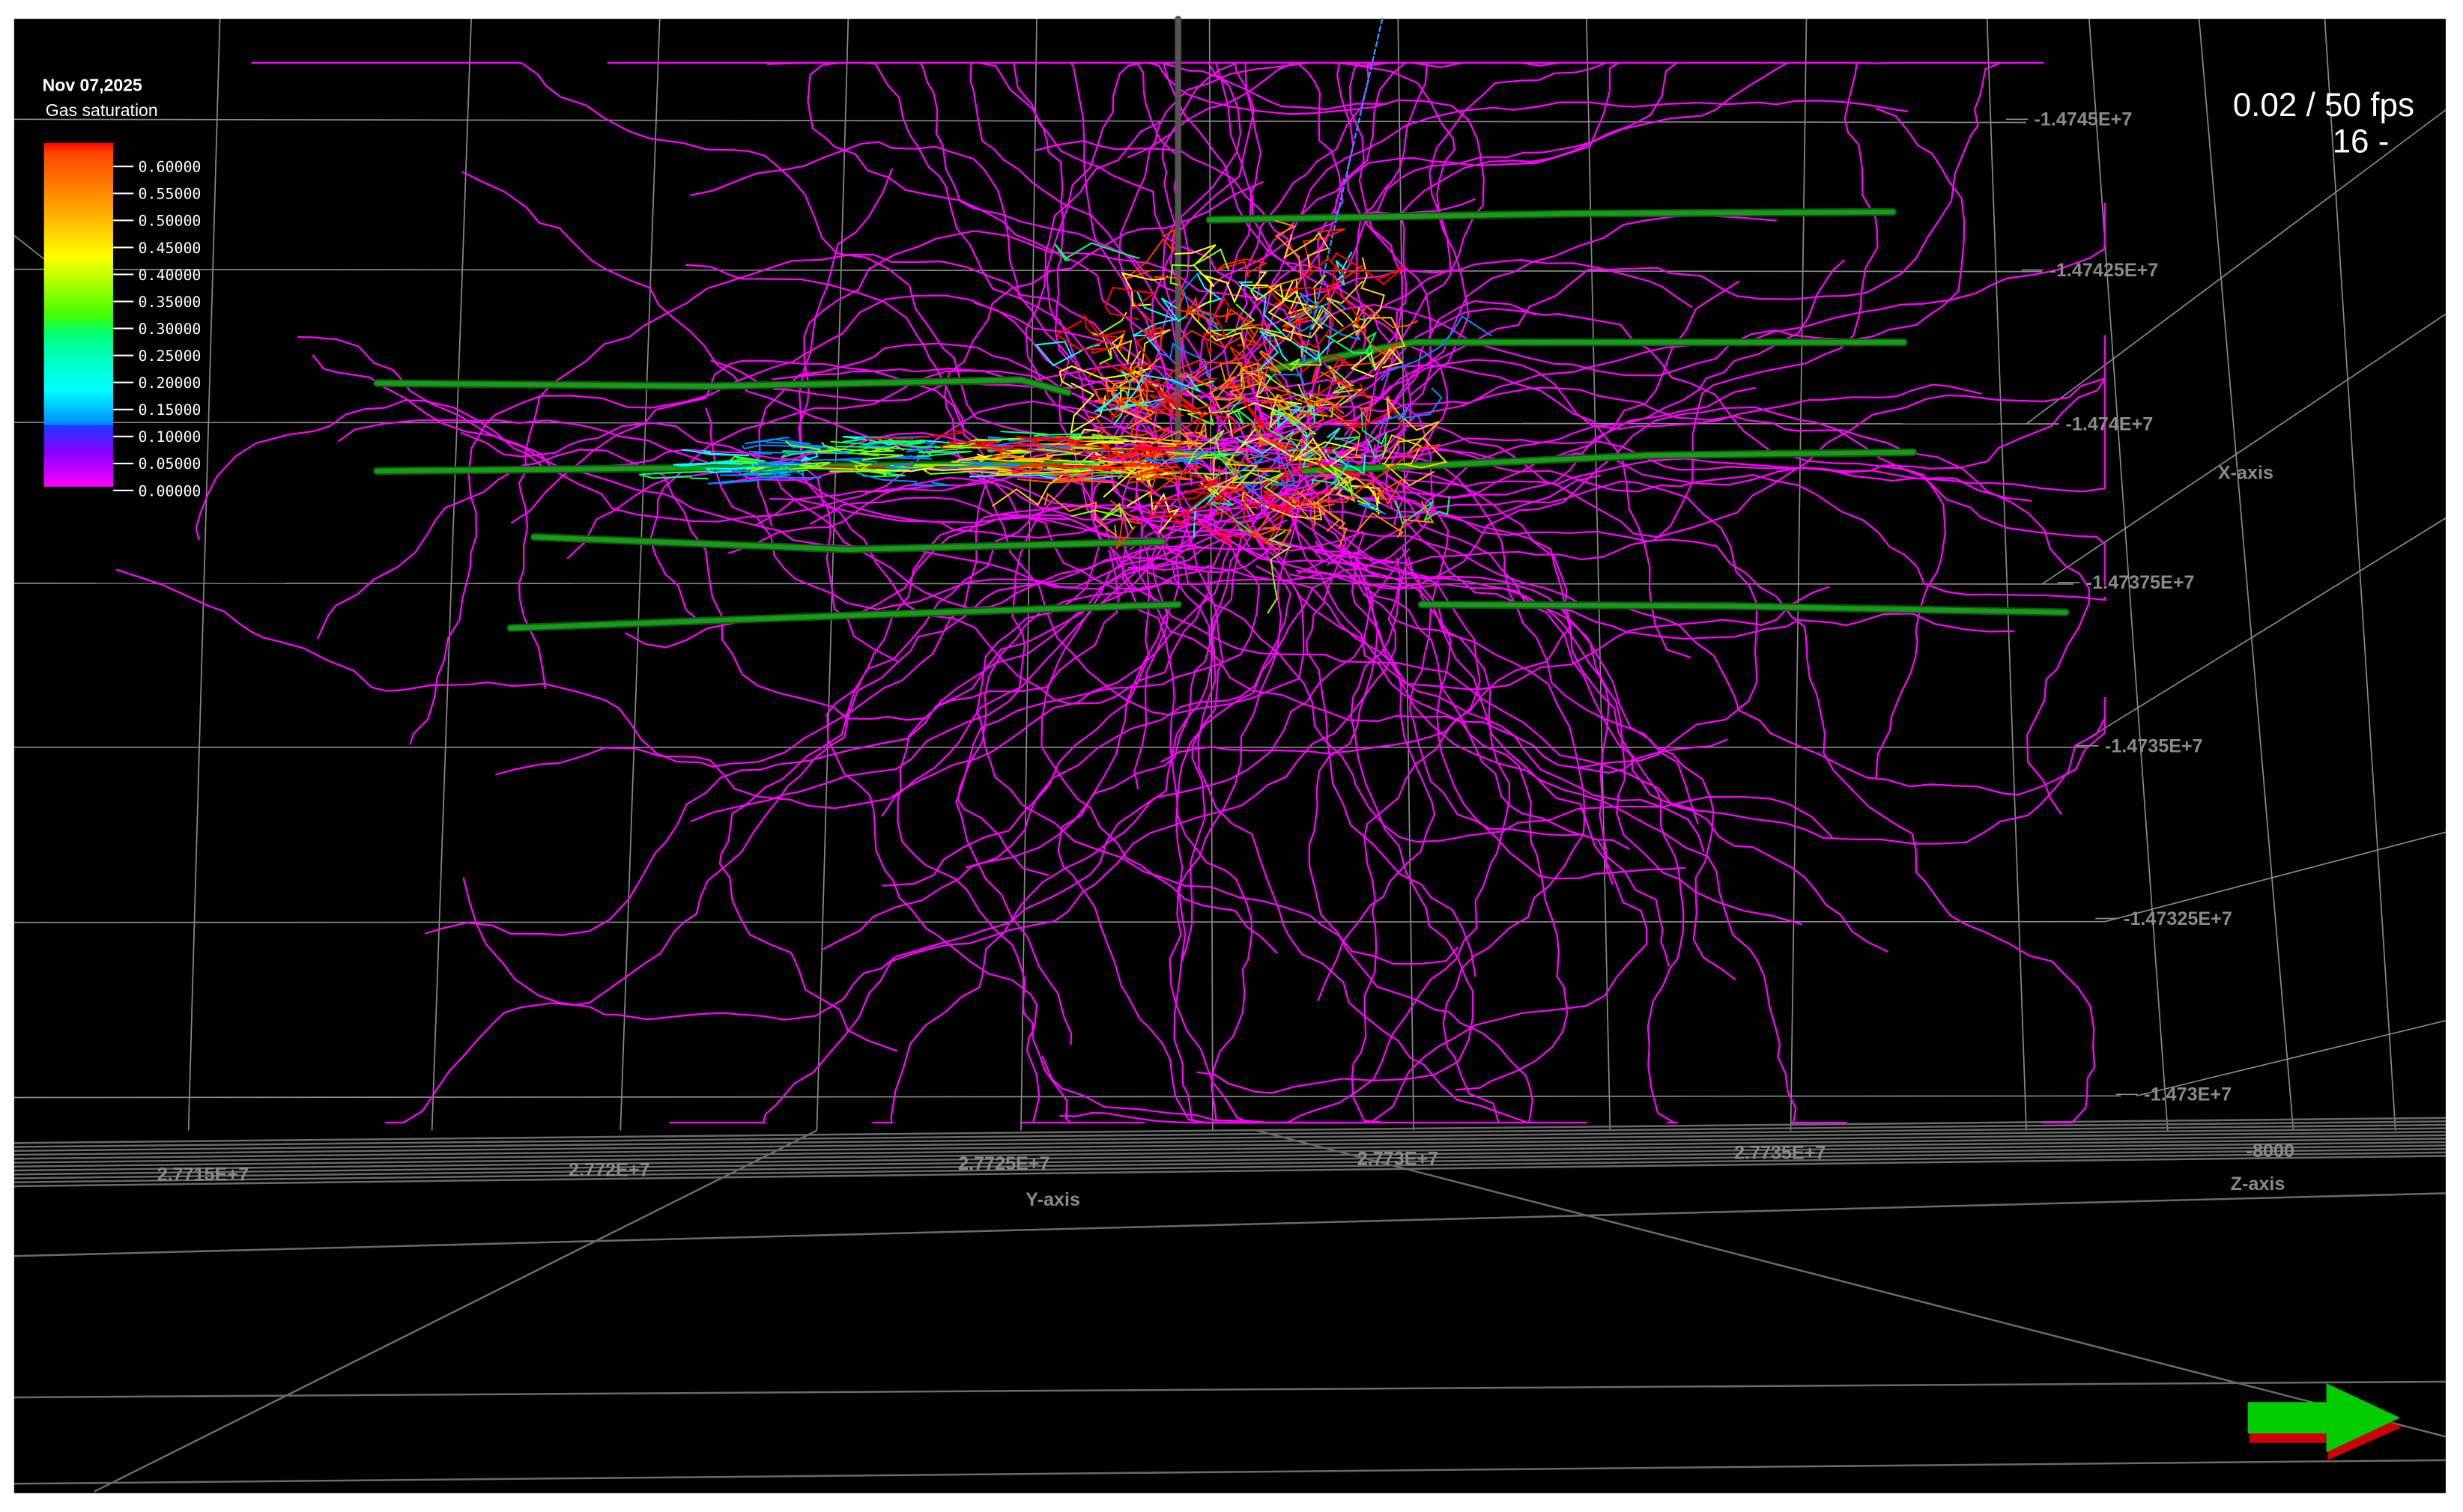 This screenshot has width=2463, height=1512. What do you see at coordinates (2361, 141) in the screenshot?
I see `frame-counter: 16 -` at bounding box center [2361, 141].